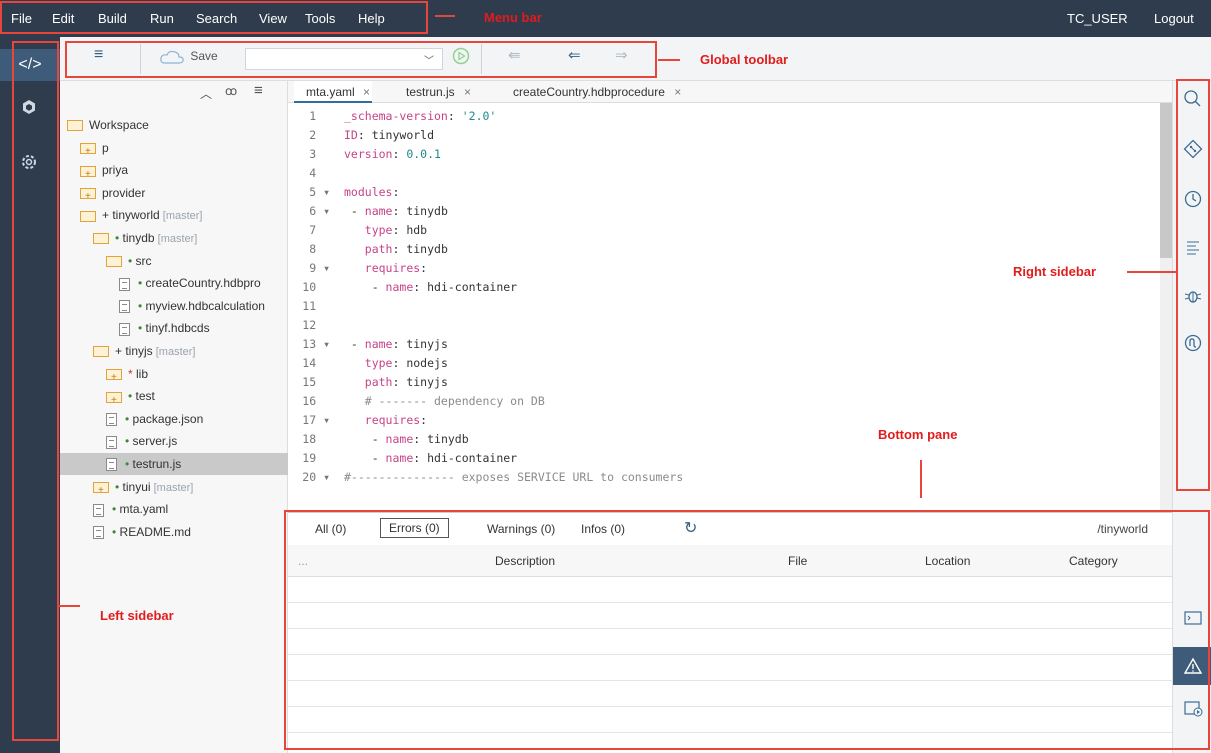 Image resolution: width=1211 pixels, height=753 pixels. I want to click on menu-bar-highlight, so click(214, 17).